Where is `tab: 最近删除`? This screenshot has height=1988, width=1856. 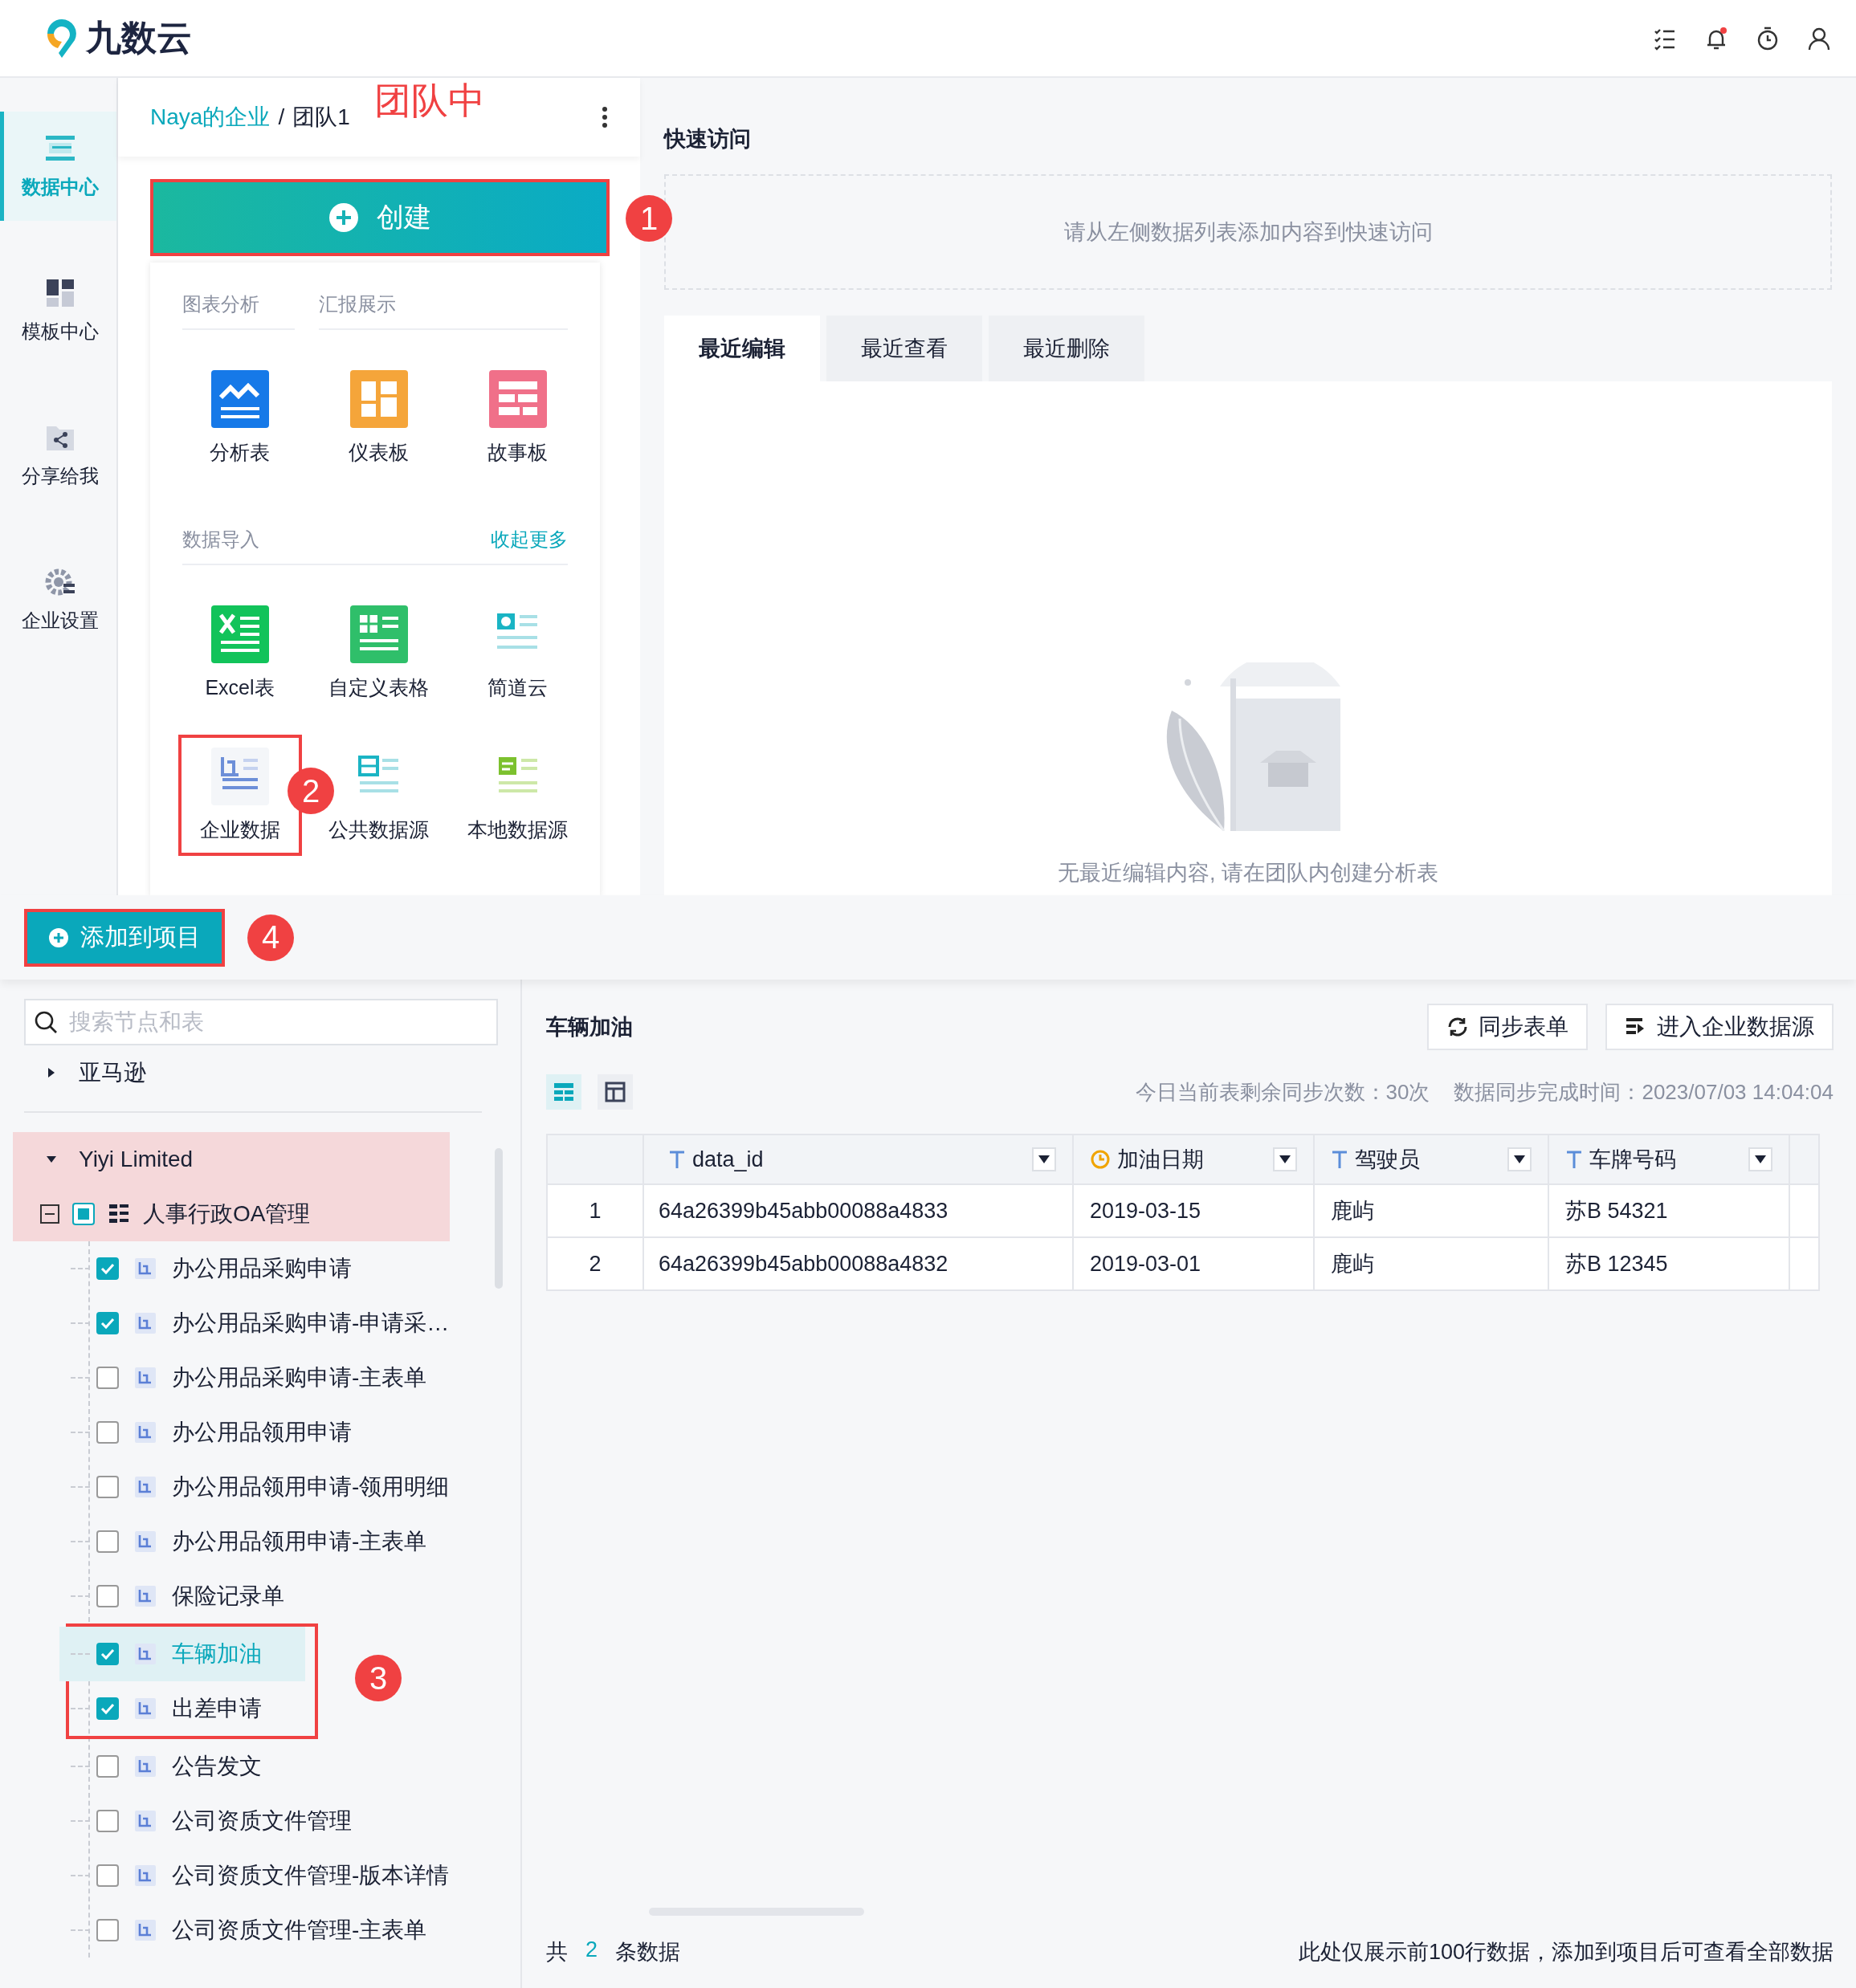 tab: 最近删除 is located at coordinates (1066, 348).